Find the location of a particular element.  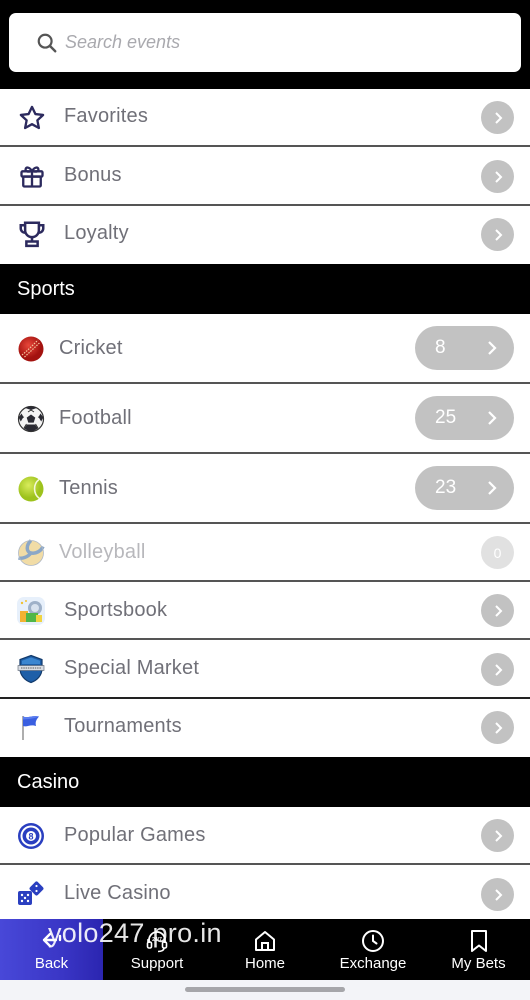

nav-label: Support is located at coordinates (157, 963).